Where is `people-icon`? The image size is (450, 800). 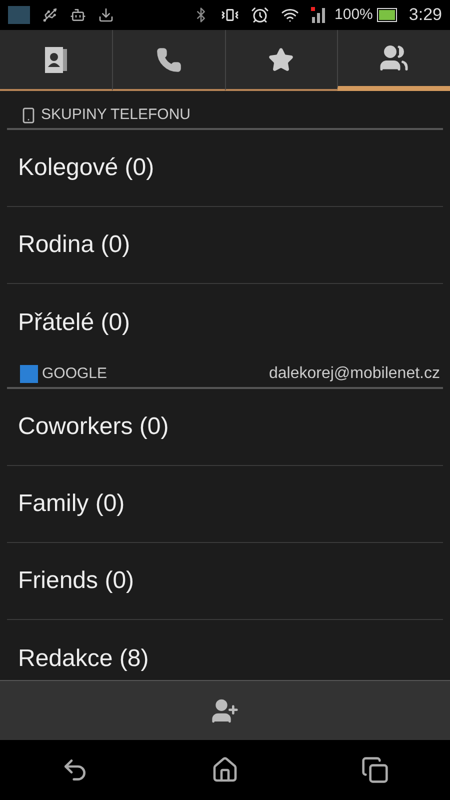 people-icon is located at coordinates (394, 58).